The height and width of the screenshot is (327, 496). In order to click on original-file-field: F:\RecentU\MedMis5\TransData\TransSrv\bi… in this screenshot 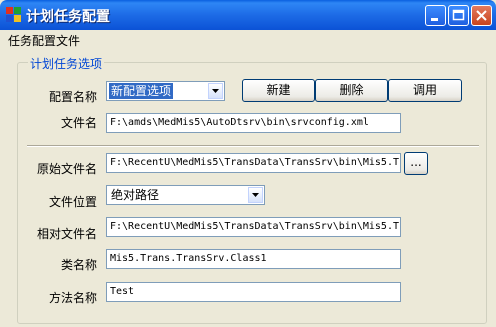, I will do `click(253, 163)`.